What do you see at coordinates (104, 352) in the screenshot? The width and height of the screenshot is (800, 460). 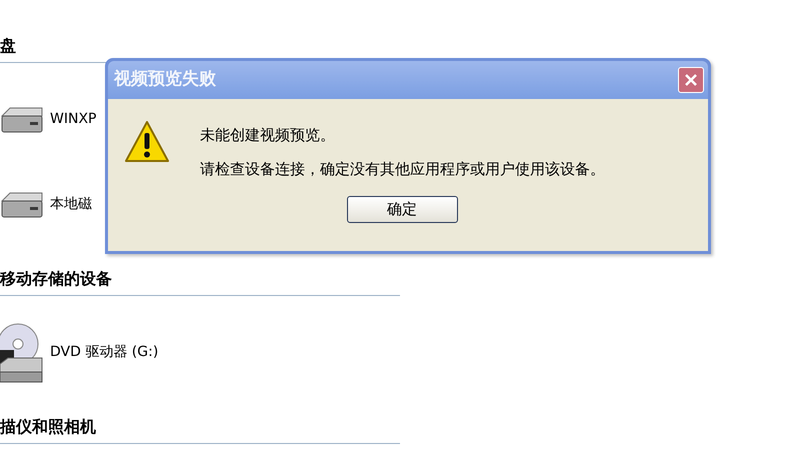 I see `drive-label: DVD 驱动器 (G:)` at bounding box center [104, 352].